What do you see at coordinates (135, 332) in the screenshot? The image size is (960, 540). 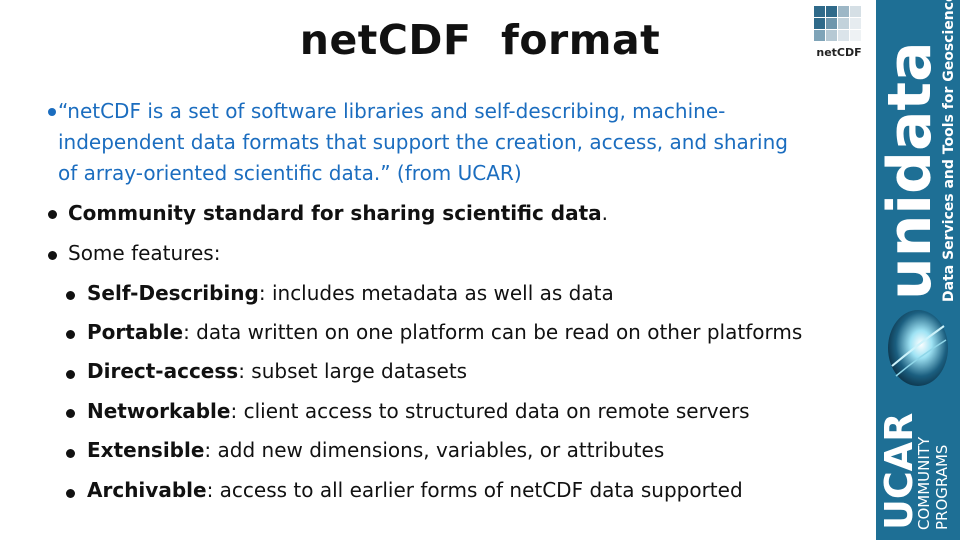 I see `feature-term: Portable` at bounding box center [135, 332].